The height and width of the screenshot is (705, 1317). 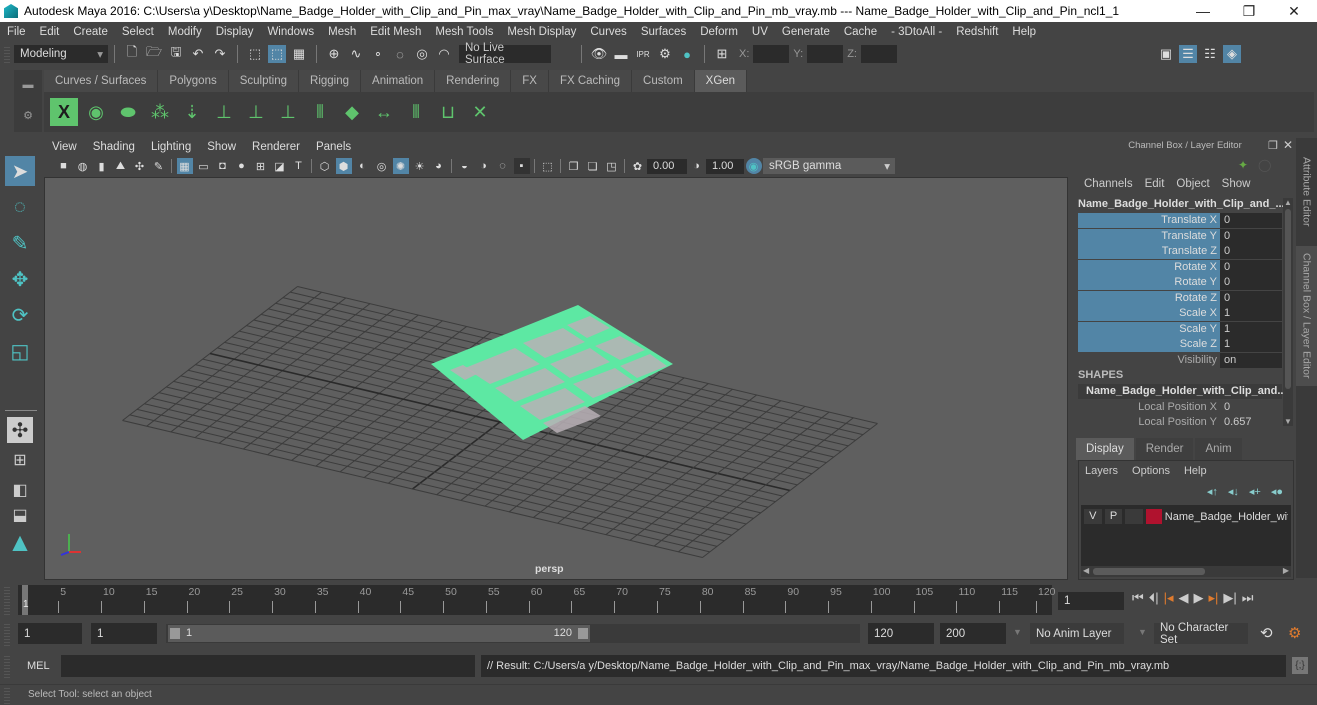 I want to click on smooth-shade-icon: ⬢, so click(x=343, y=166).